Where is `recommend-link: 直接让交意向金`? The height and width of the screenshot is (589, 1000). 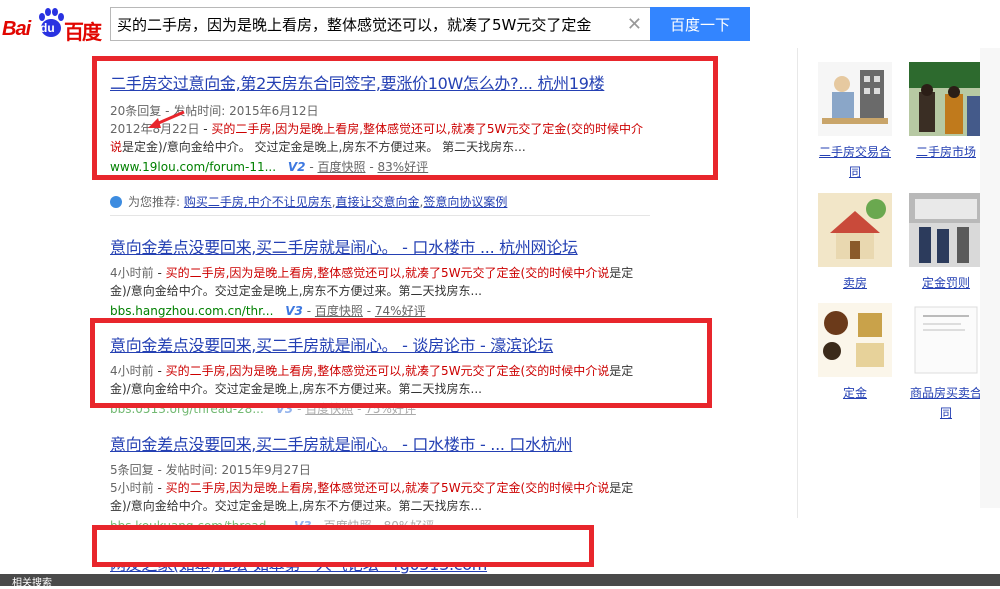
recommend-link: 直接让交意向金 is located at coordinates (378, 202).